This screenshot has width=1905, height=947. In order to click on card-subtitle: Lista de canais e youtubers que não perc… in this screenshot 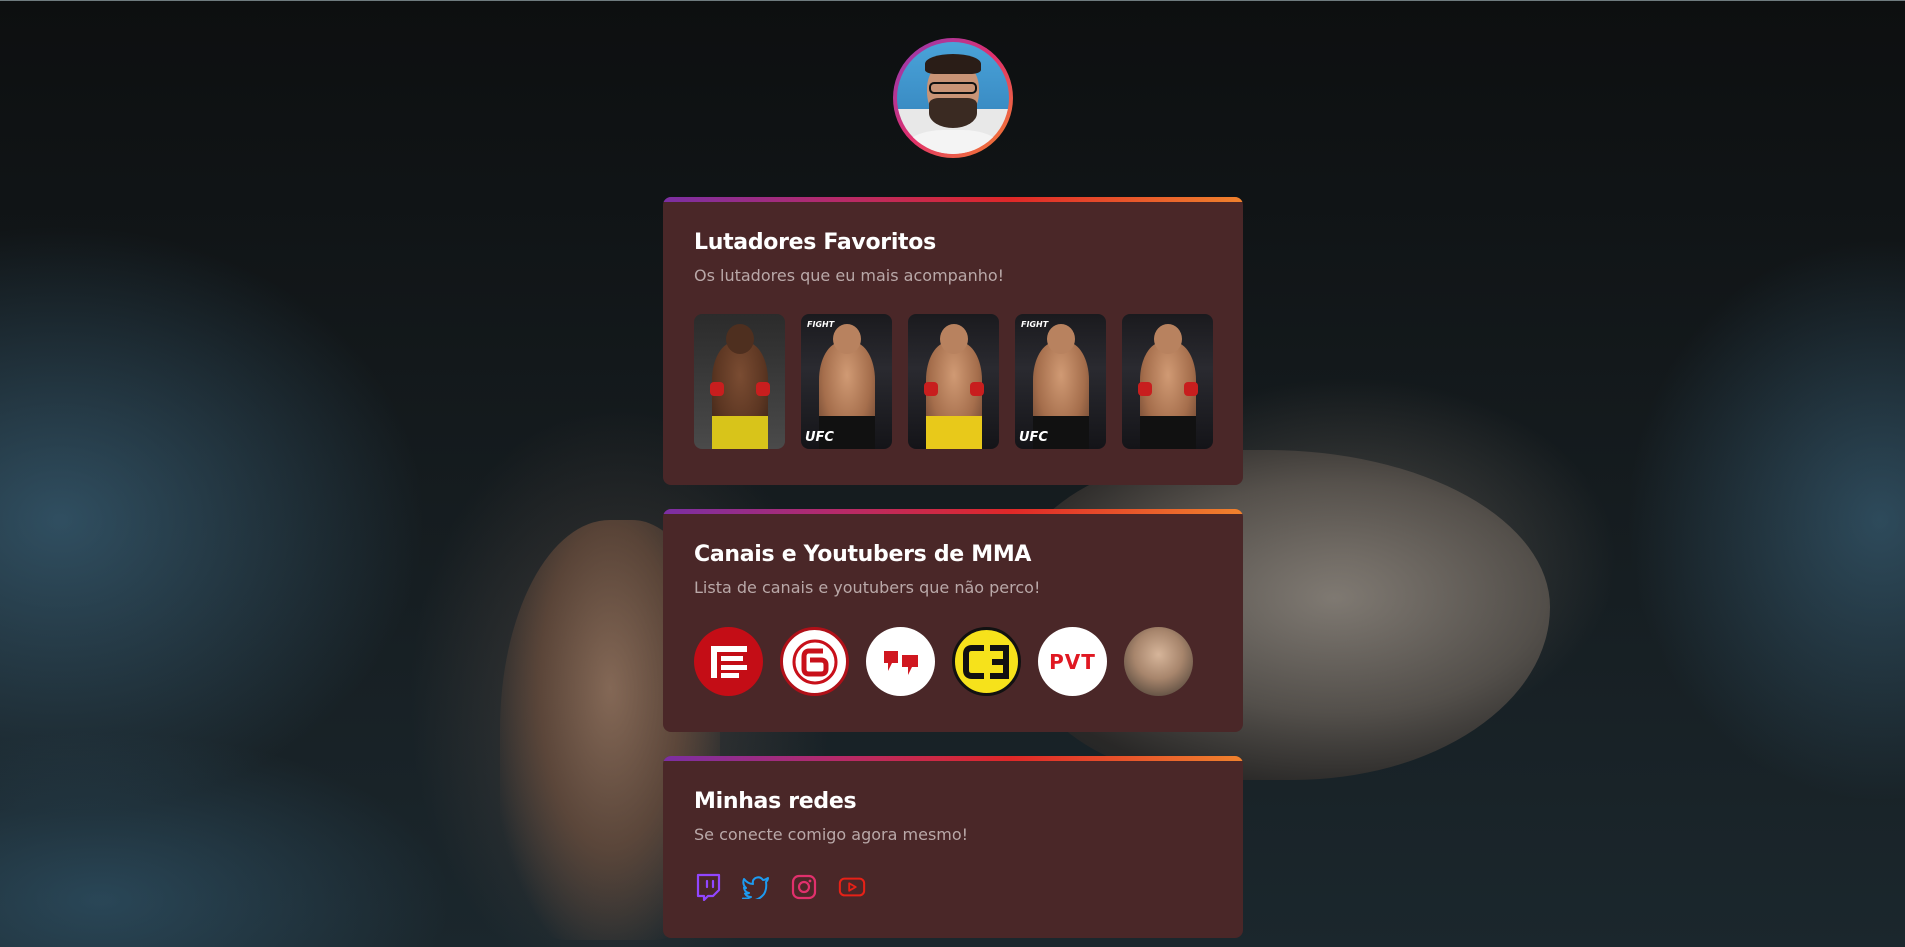, I will do `click(867, 587)`.